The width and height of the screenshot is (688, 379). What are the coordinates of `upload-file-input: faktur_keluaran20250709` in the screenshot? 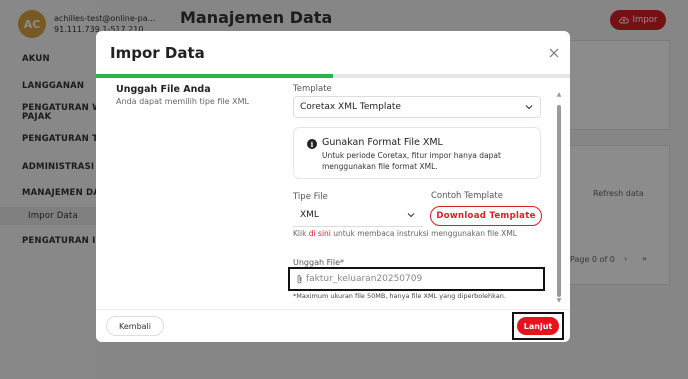 It's located at (416, 279).